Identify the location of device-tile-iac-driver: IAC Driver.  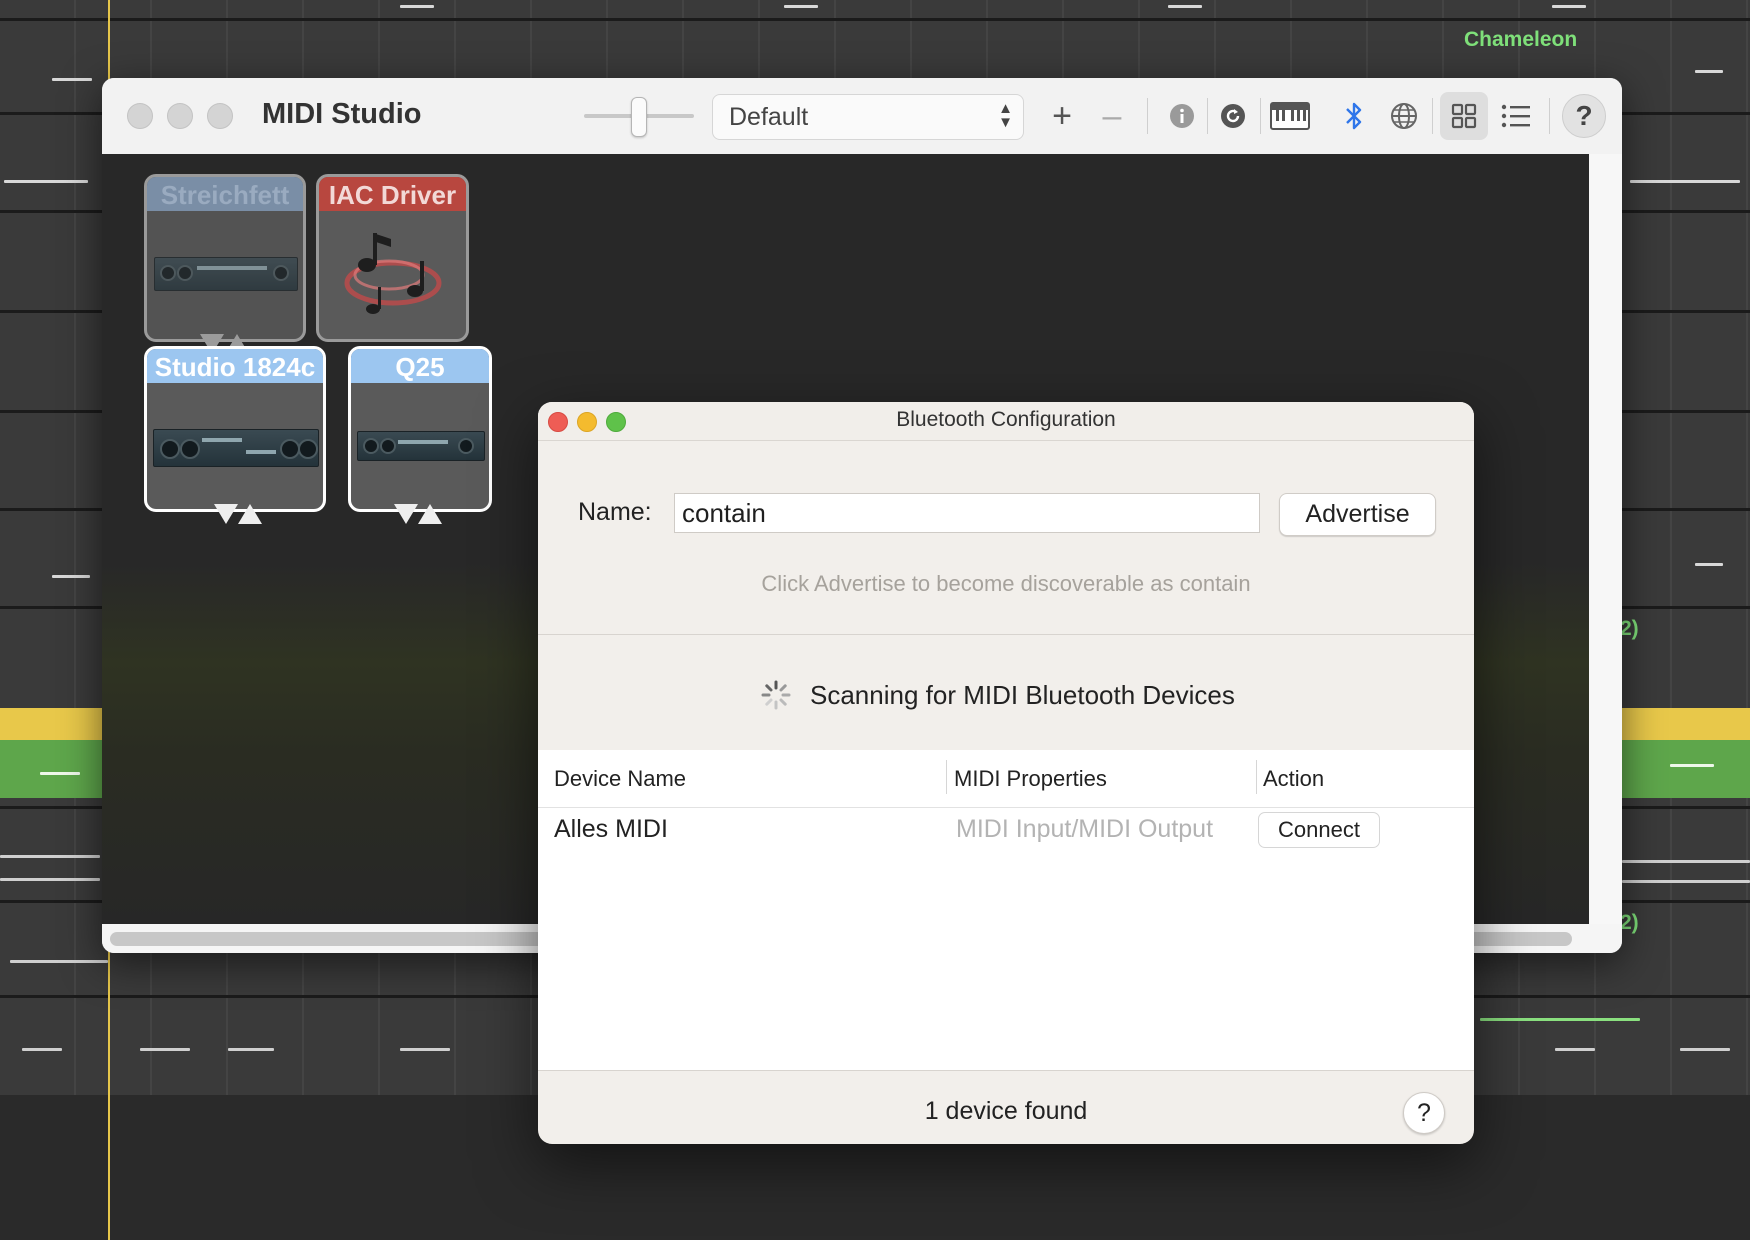
(392, 258).